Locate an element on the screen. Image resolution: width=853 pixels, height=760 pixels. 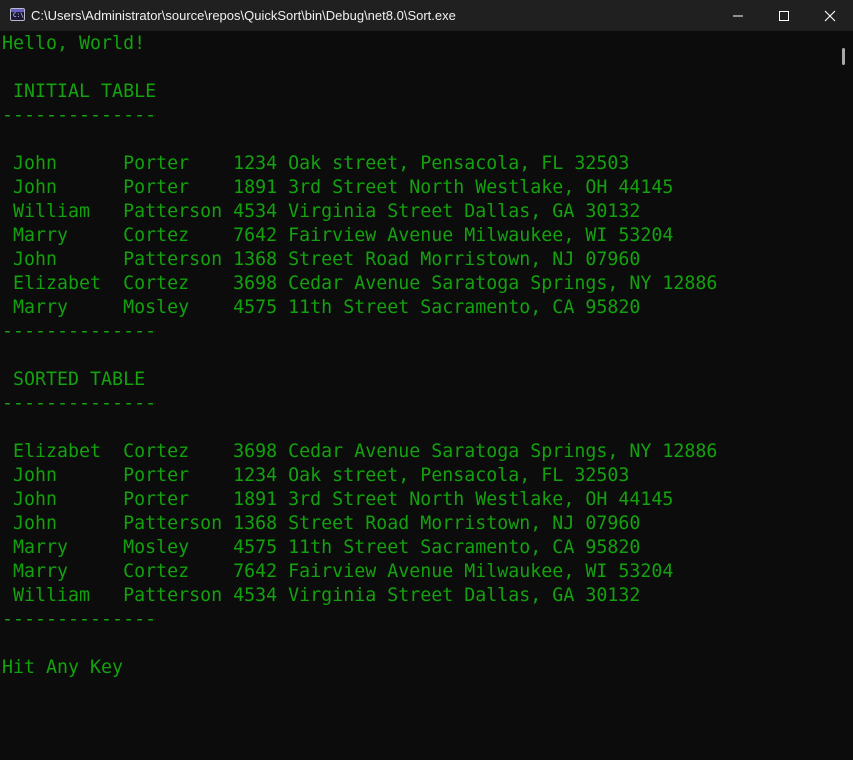
console-app-icon: C:\ is located at coordinates (17, 14).